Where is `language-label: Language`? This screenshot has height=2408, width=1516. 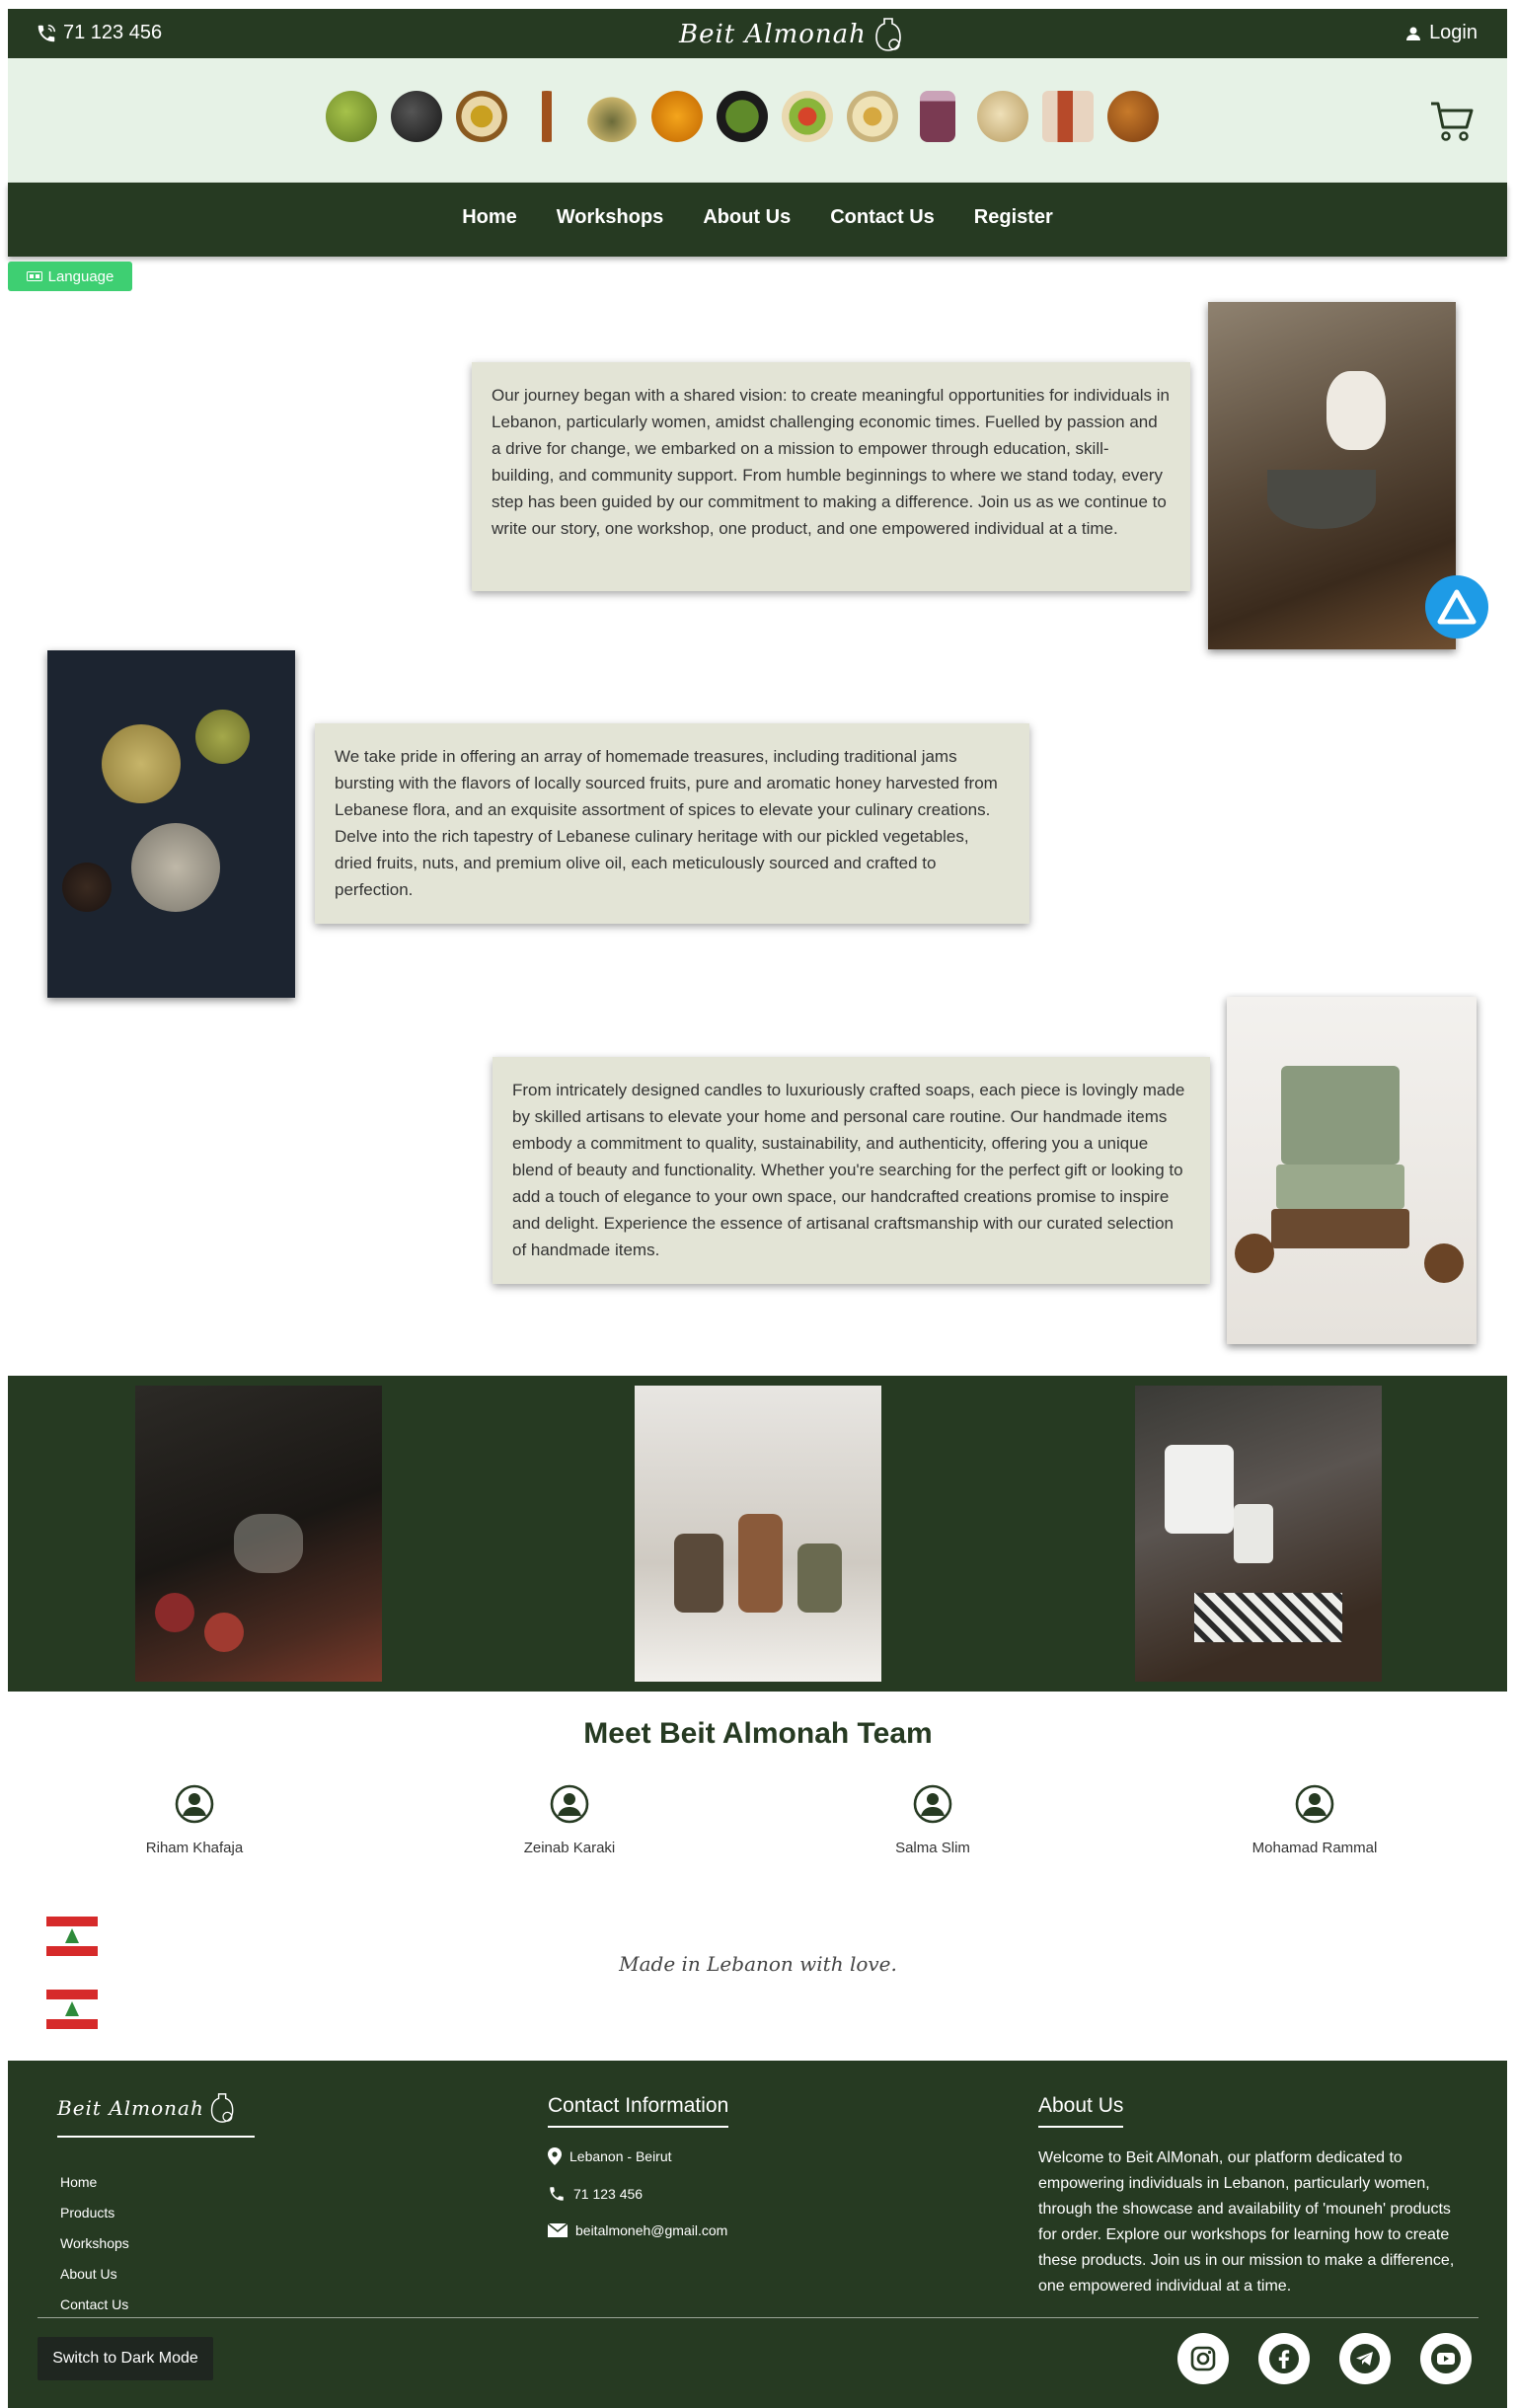 language-label: Language is located at coordinates (80, 276).